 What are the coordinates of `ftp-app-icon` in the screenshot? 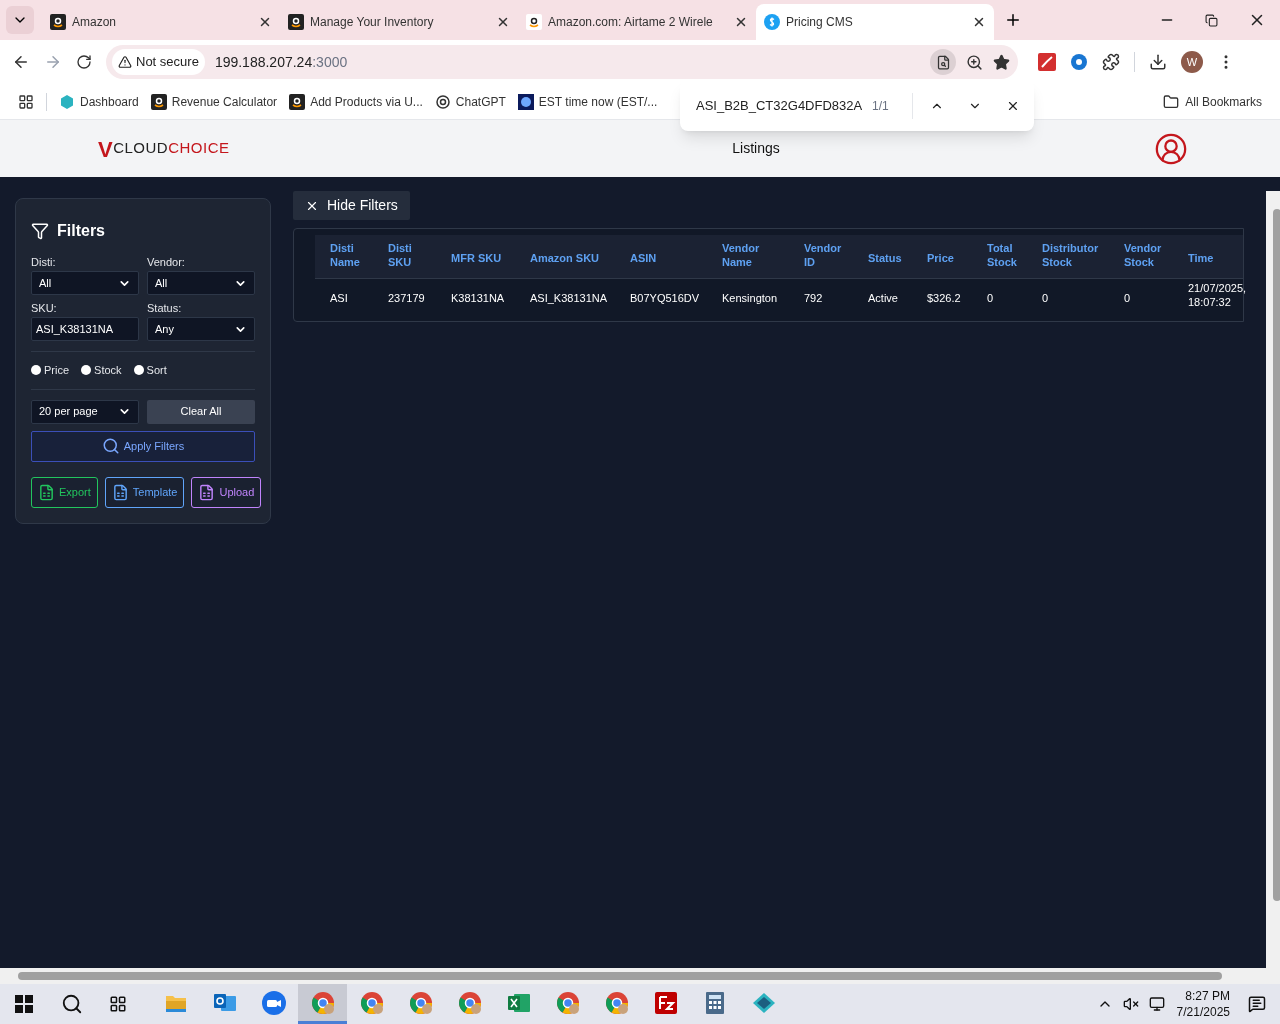 It's located at (665, 1002).